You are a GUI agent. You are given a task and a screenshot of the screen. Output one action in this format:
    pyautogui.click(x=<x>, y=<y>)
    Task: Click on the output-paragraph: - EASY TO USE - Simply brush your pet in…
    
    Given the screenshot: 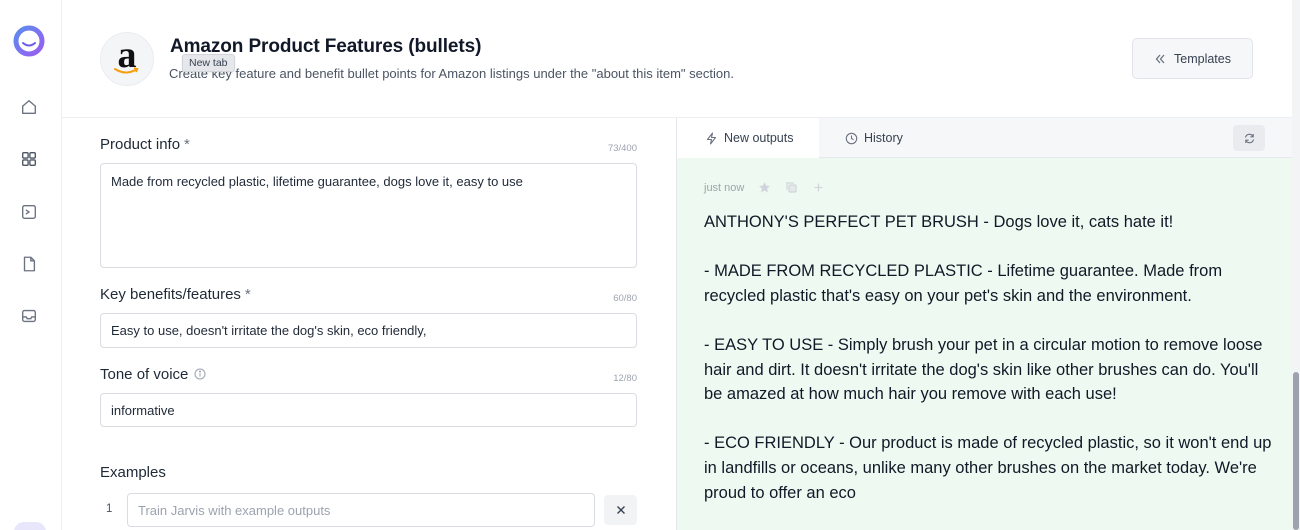 What is the action you would take?
    pyautogui.click(x=983, y=369)
    